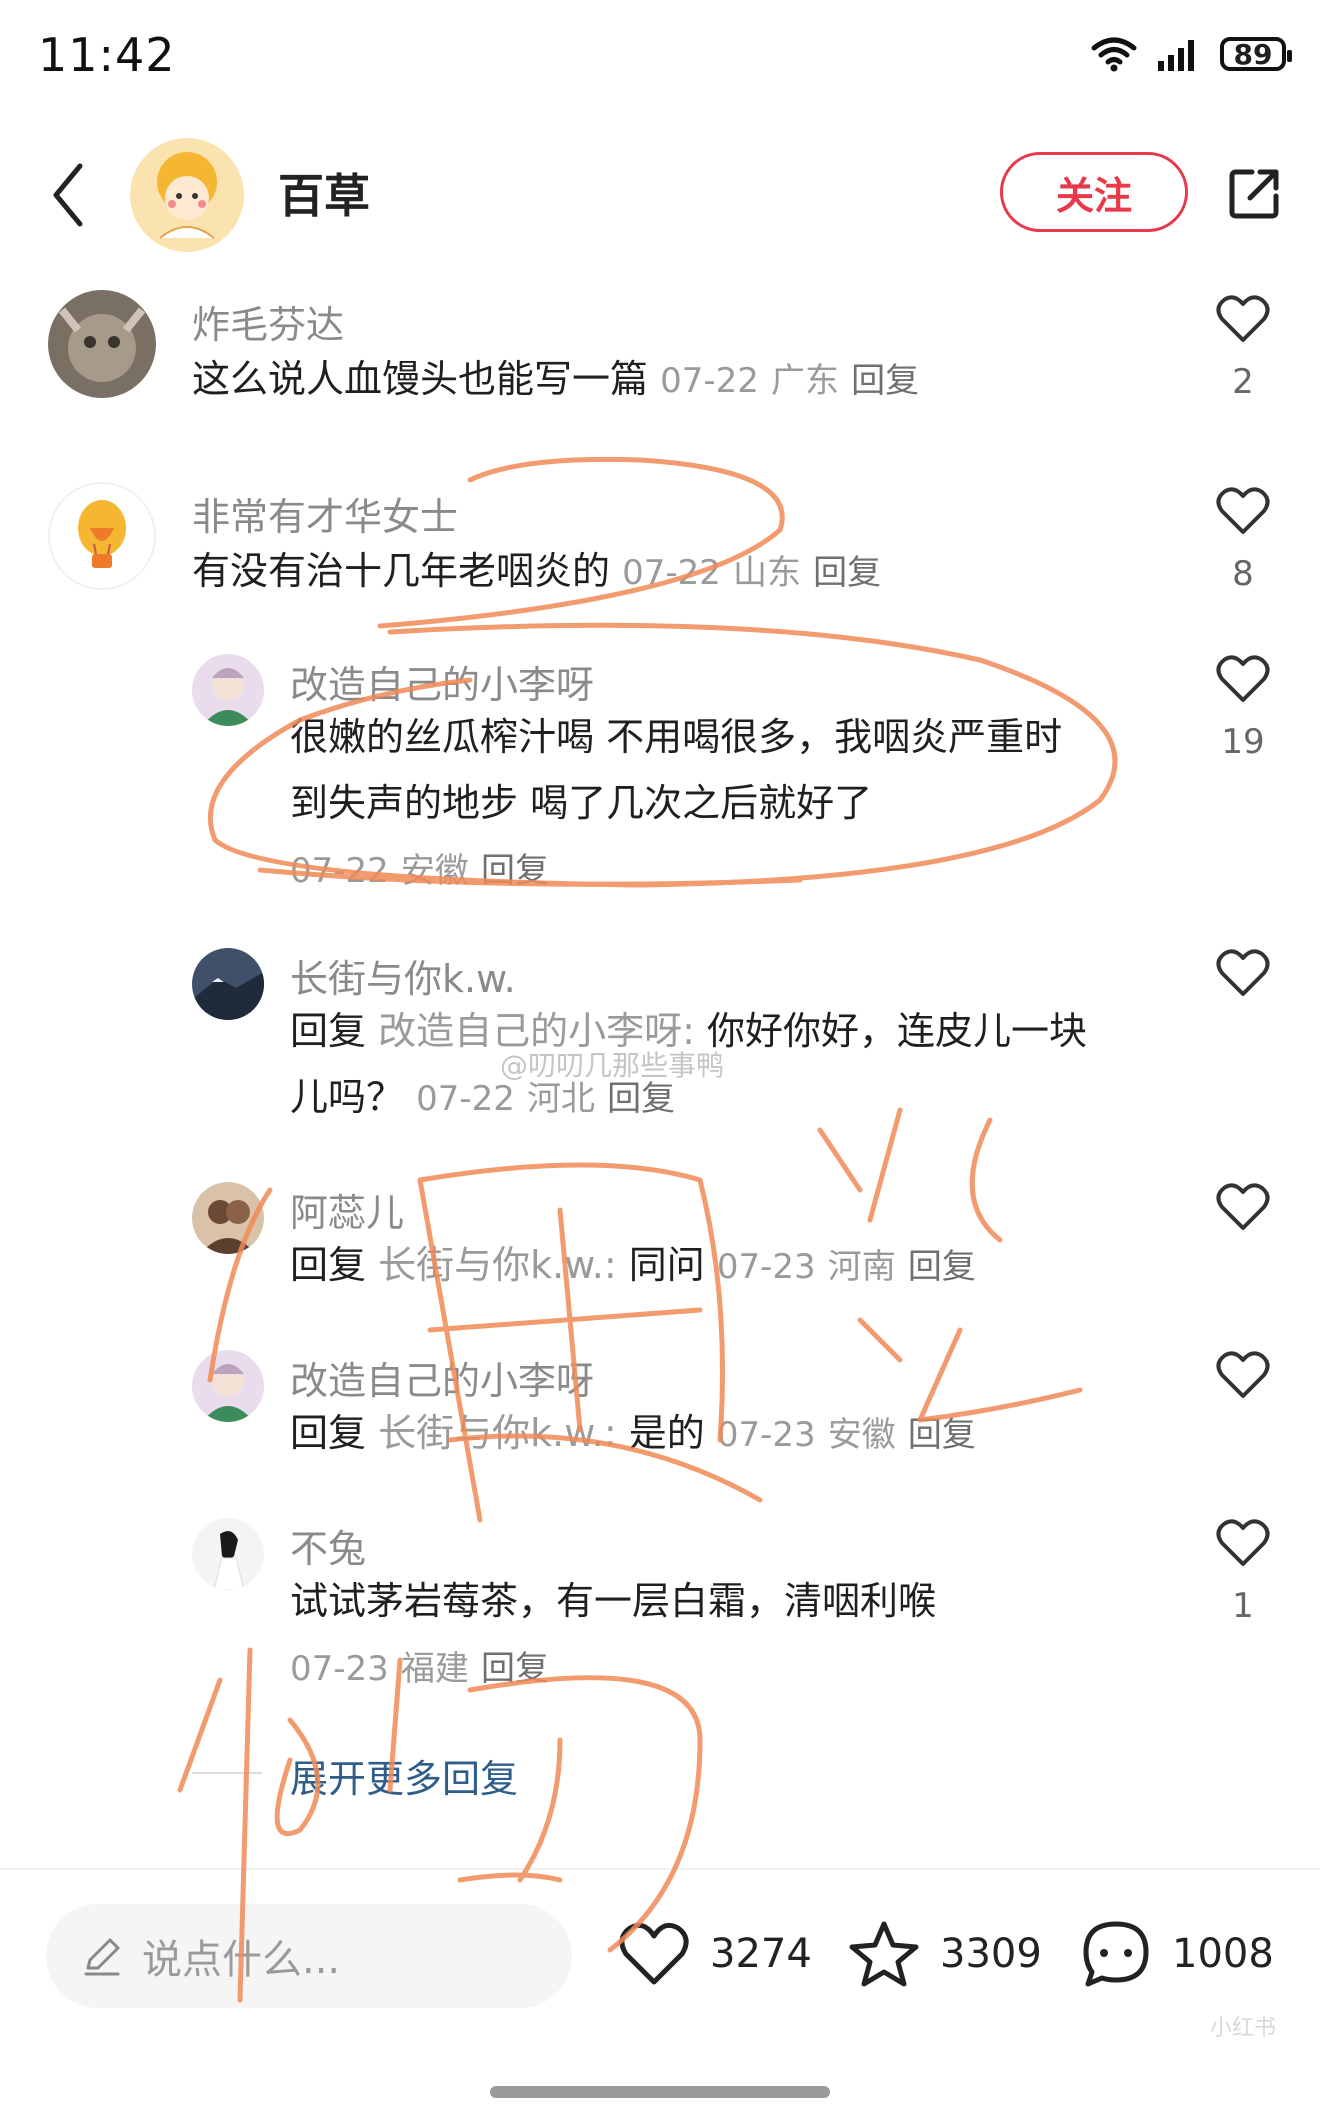 Image resolution: width=1320 pixels, height=2120 pixels. Describe the element at coordinates (1114, 54) in the screenshot. I see `wifi-icon` at that location.